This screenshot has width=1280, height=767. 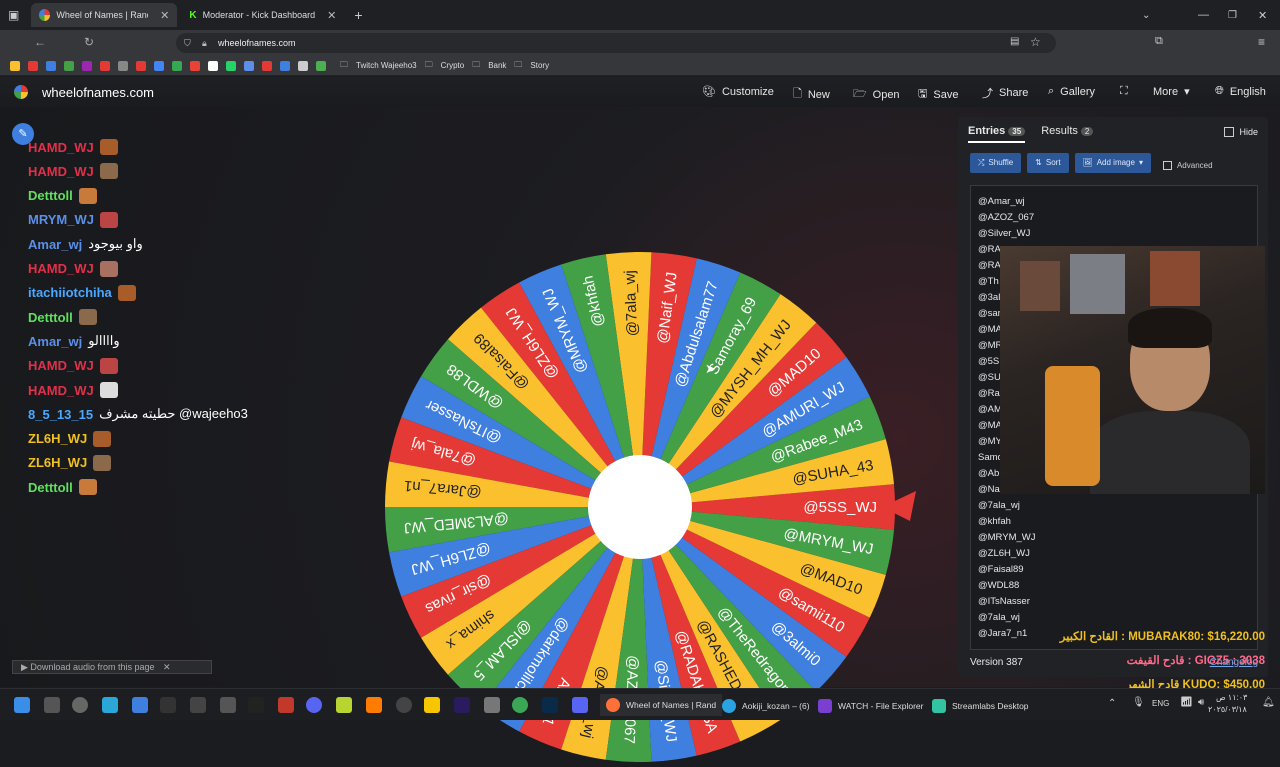 What do you see at coordinates (13, 15) in the screenshot?
I see `tab-list-icon: ▣` at bounding box center [13, 15].